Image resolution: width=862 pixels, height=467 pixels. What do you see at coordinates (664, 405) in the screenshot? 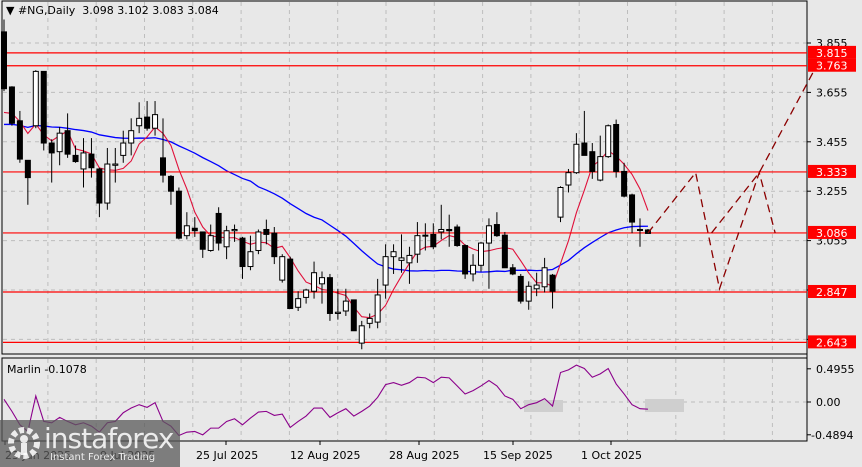
I see `marlin-highlight-box` at bounding box center [664, 405].